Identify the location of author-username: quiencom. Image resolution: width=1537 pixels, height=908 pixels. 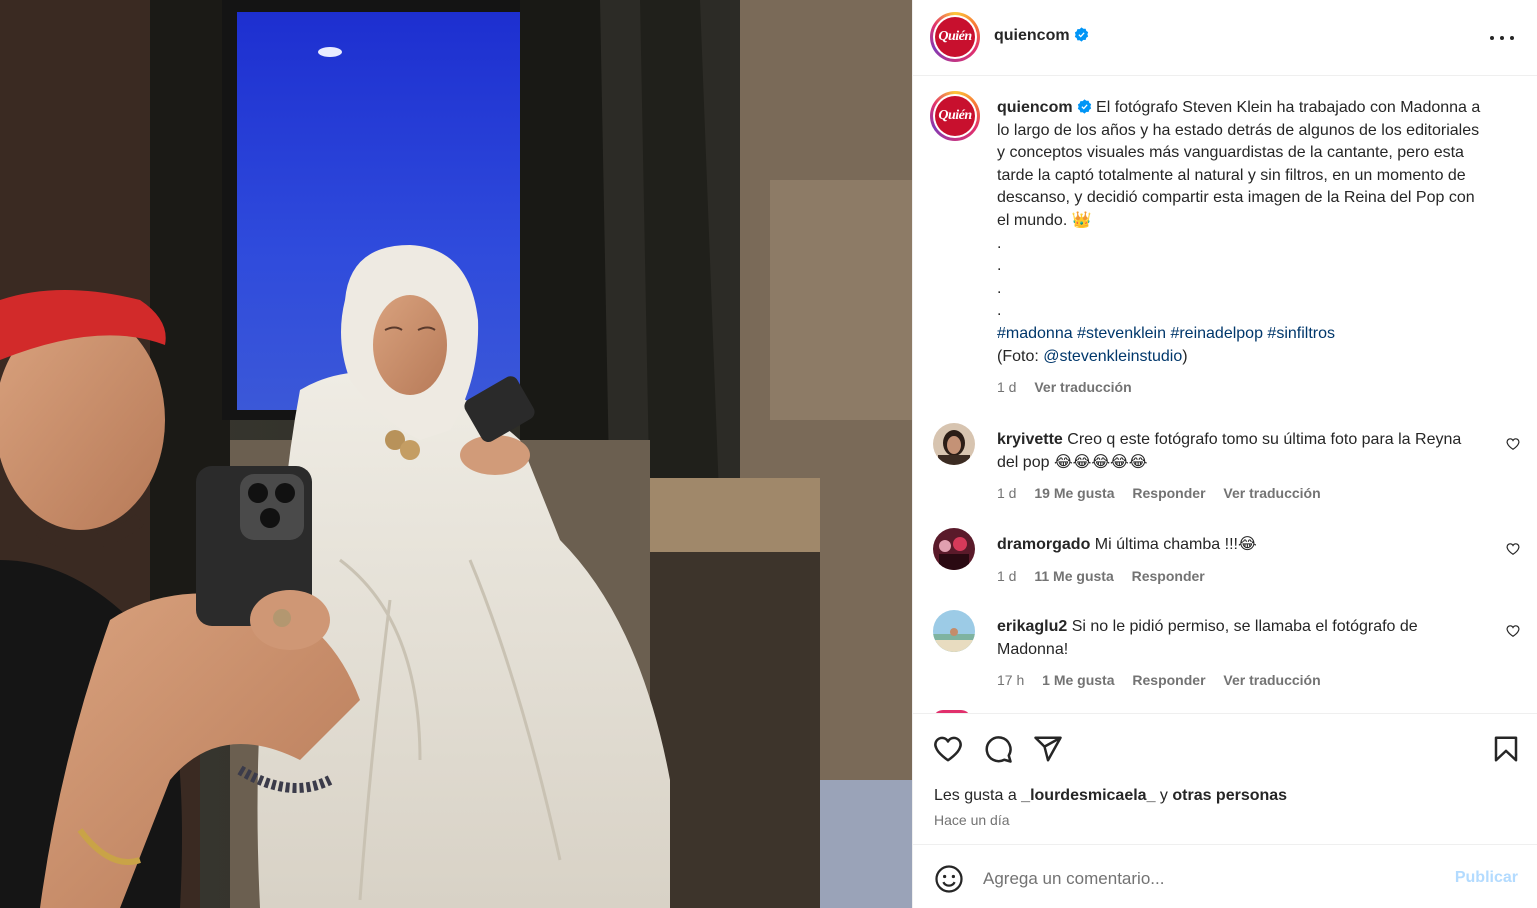
(1041, 36).